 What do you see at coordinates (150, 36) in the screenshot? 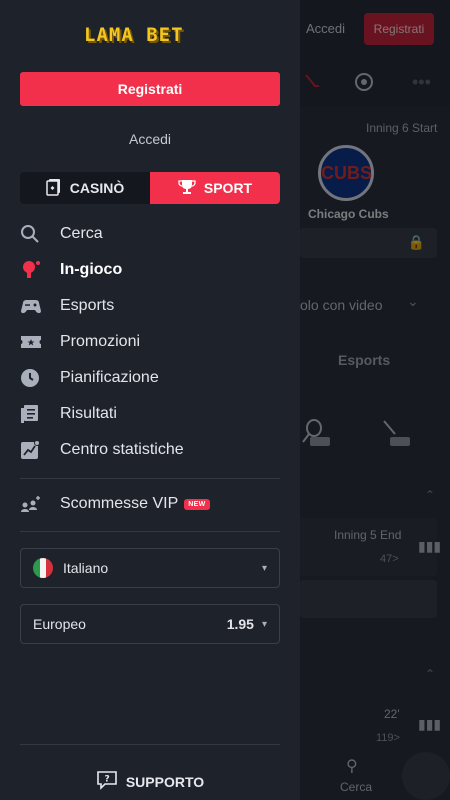
I see `brand-logo: LAMA BET` at bounding box center [150, 36].